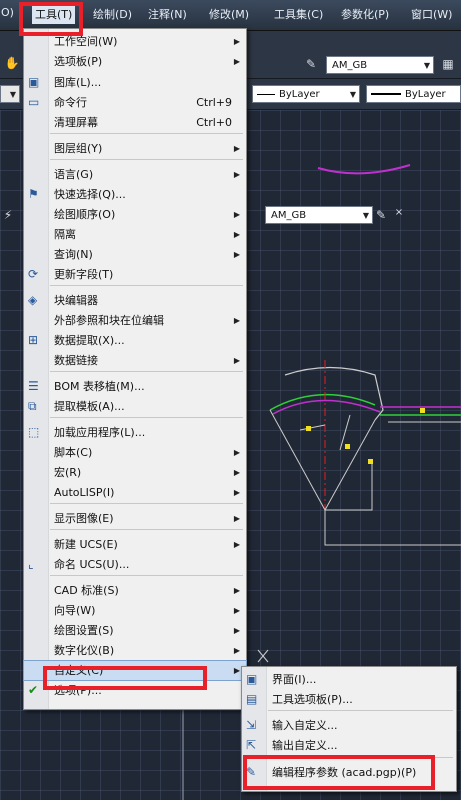  I want to click on command-line-icon: ▭, so click(34, 102).